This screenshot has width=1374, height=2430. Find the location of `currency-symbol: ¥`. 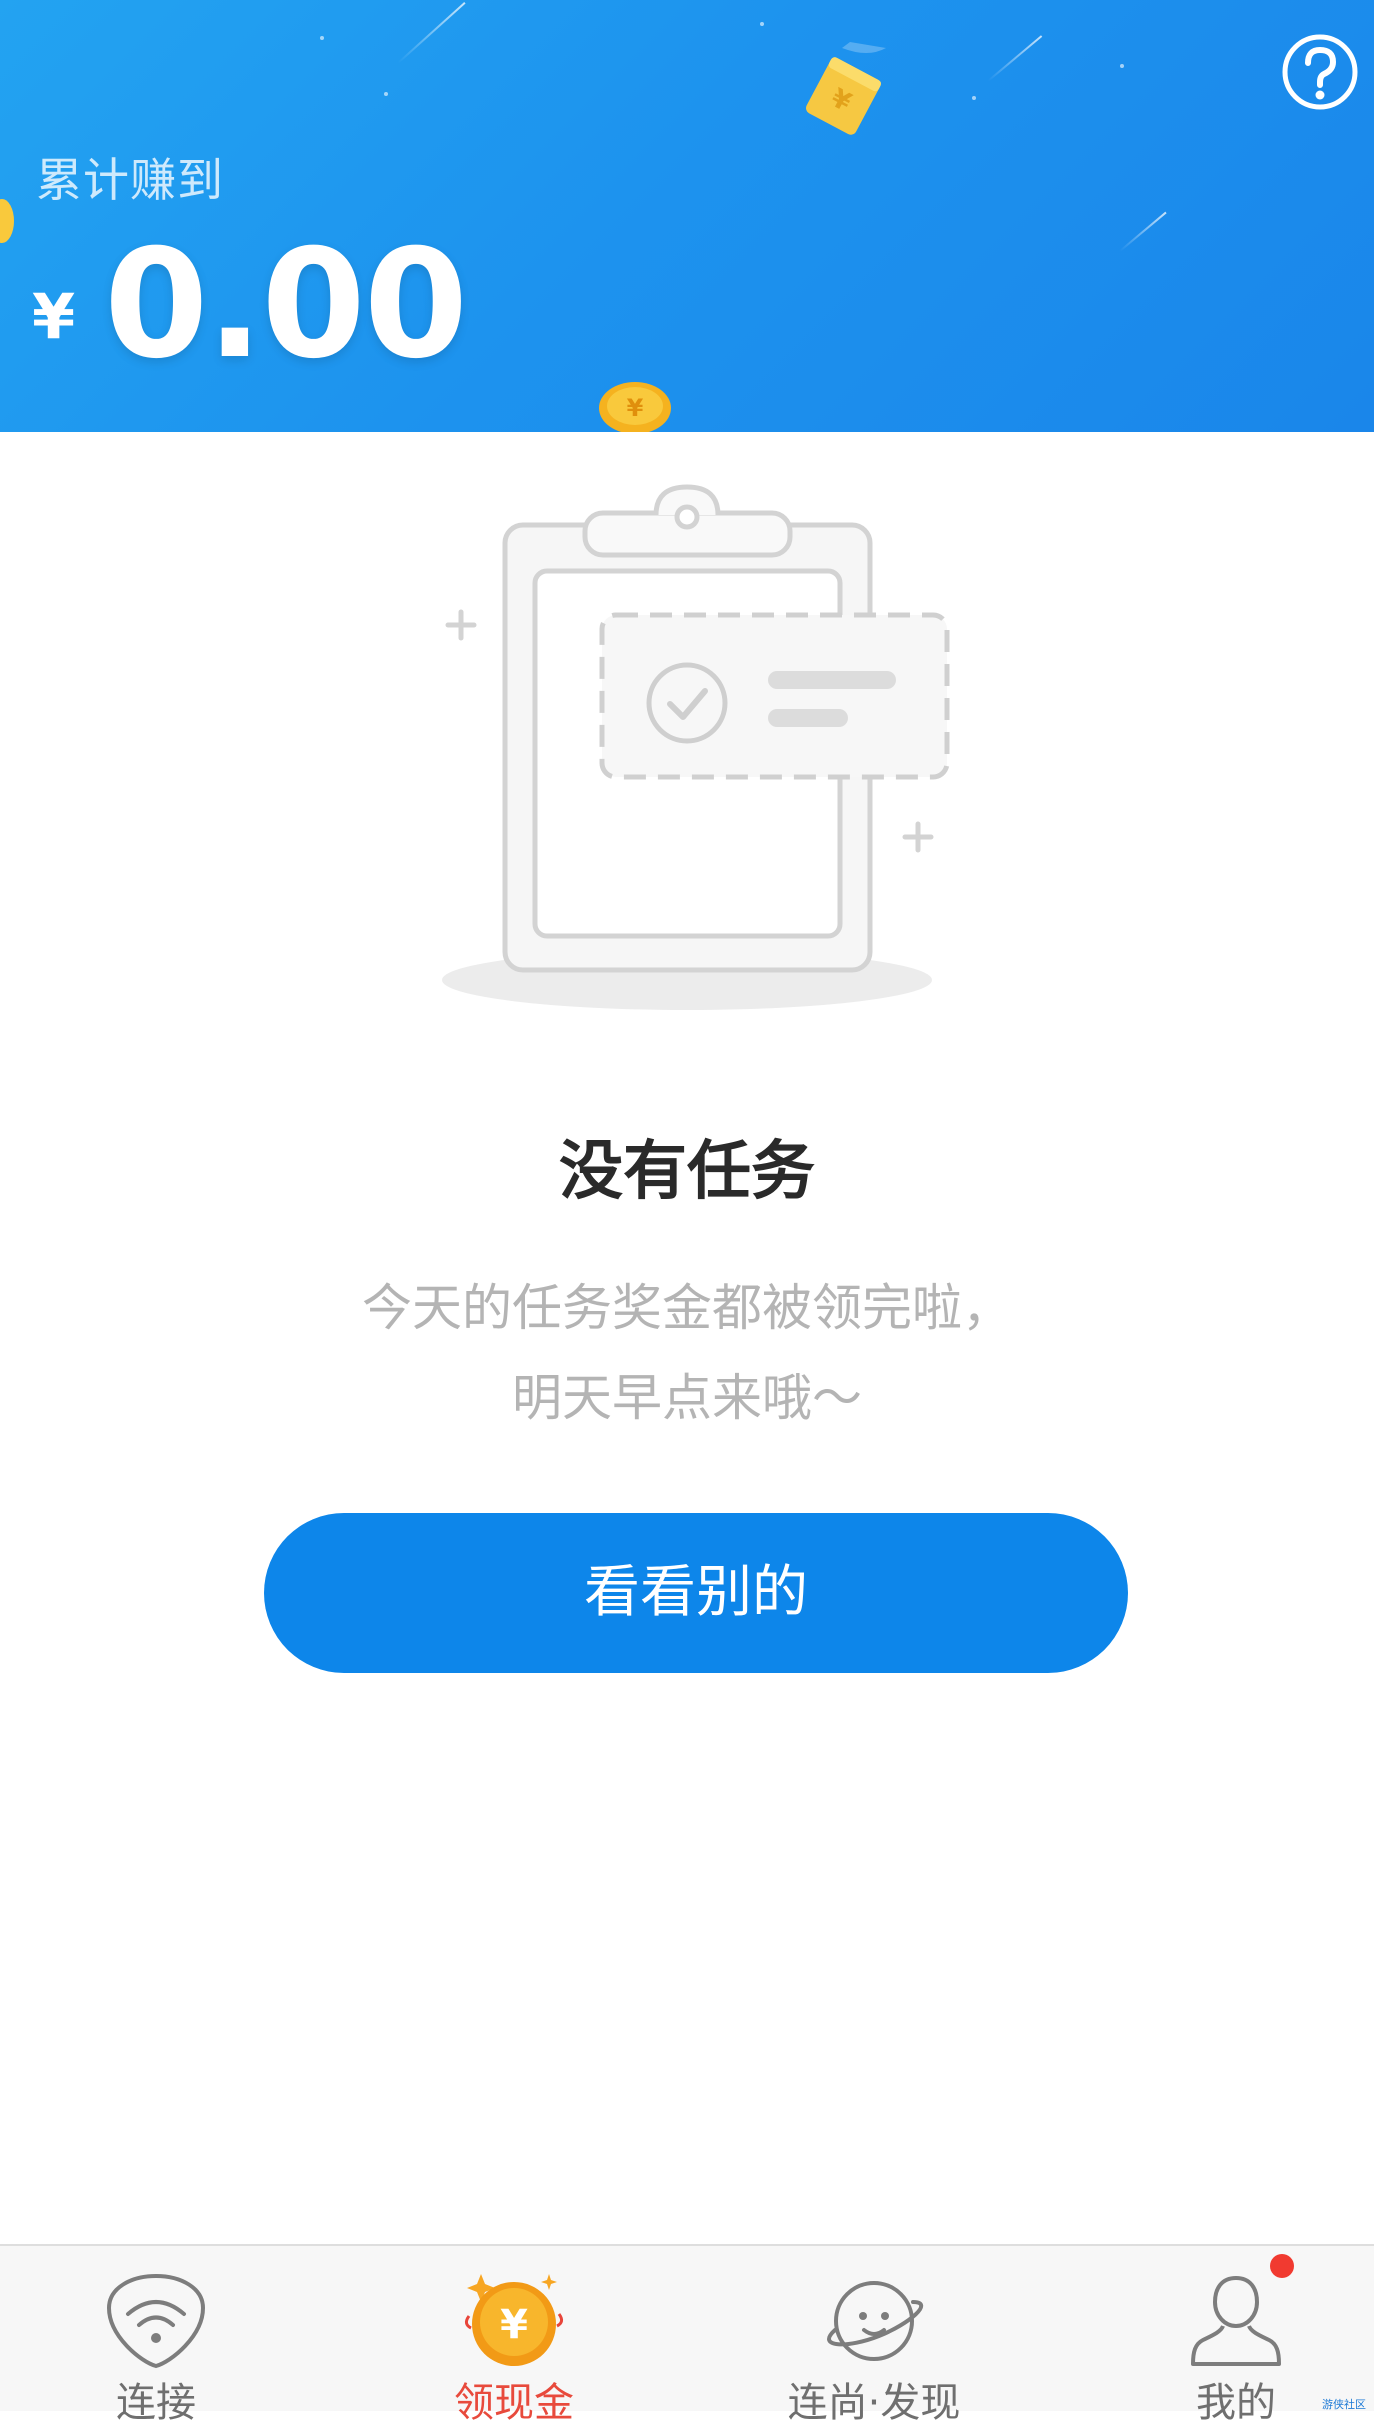

currency-symbol: ¥ is located at coordinates (54, 316).